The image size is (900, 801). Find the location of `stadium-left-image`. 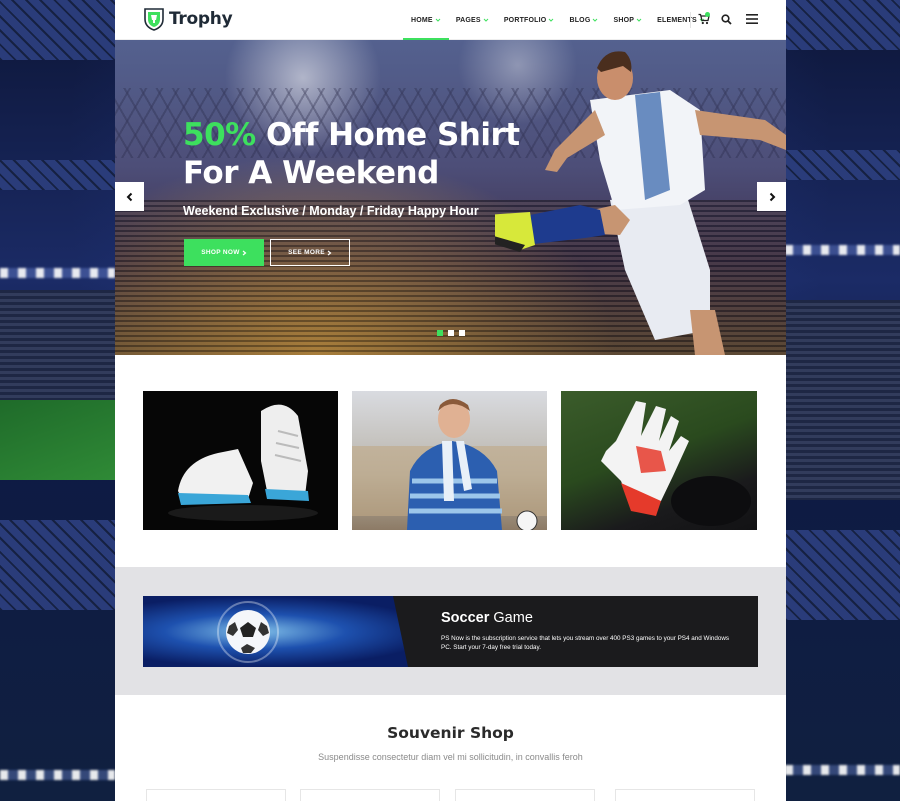

stadium-left-image is located at coordinates (57, 400).